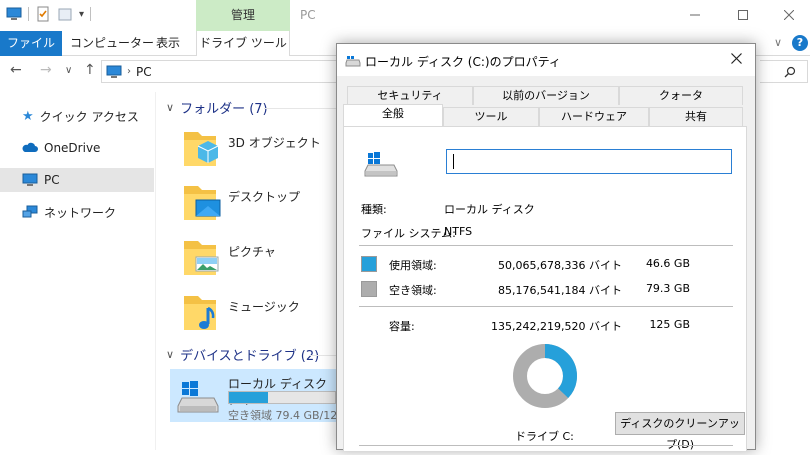 This screenshot has height=455, width=810. I want to click on minimize-button, so click(695, 15).